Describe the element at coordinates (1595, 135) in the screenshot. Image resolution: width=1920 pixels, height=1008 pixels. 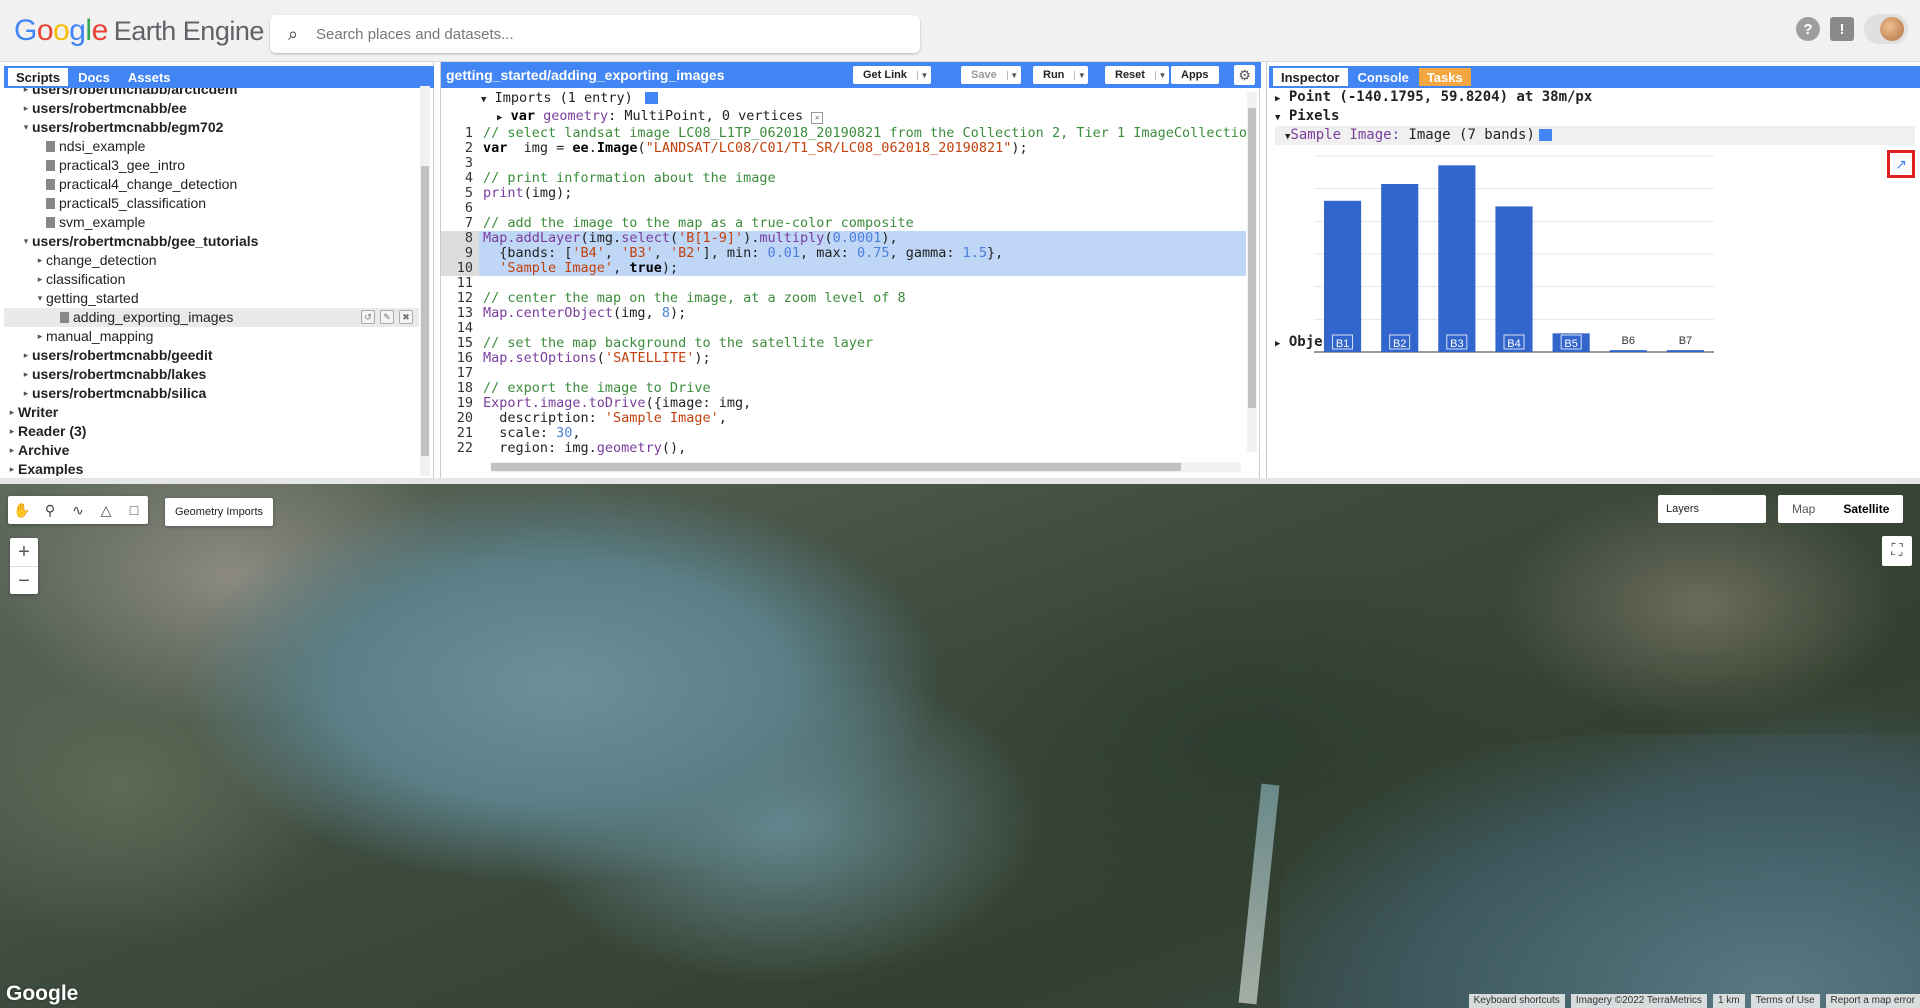
I see `sample-image-row: ▼Sample Image: Image (7 bands)` at that location.